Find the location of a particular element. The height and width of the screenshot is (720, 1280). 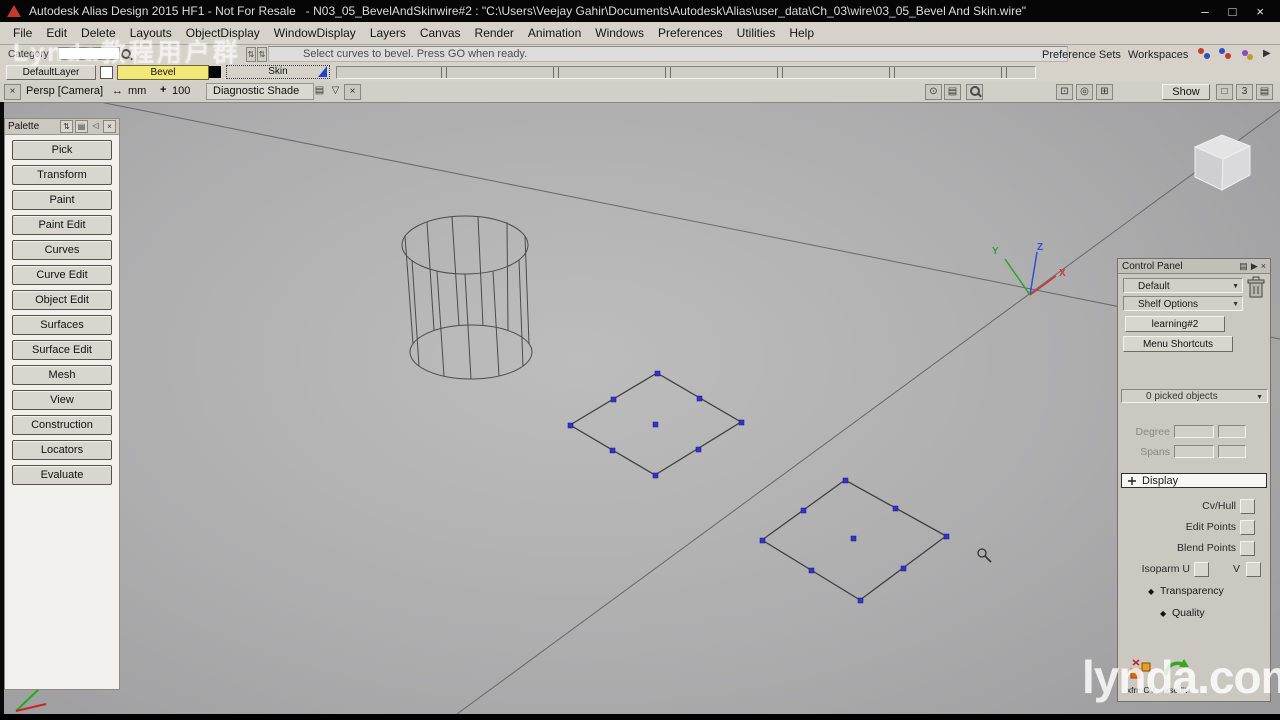

isoparm-v-checkbox is located at coordinates (1253, 569).